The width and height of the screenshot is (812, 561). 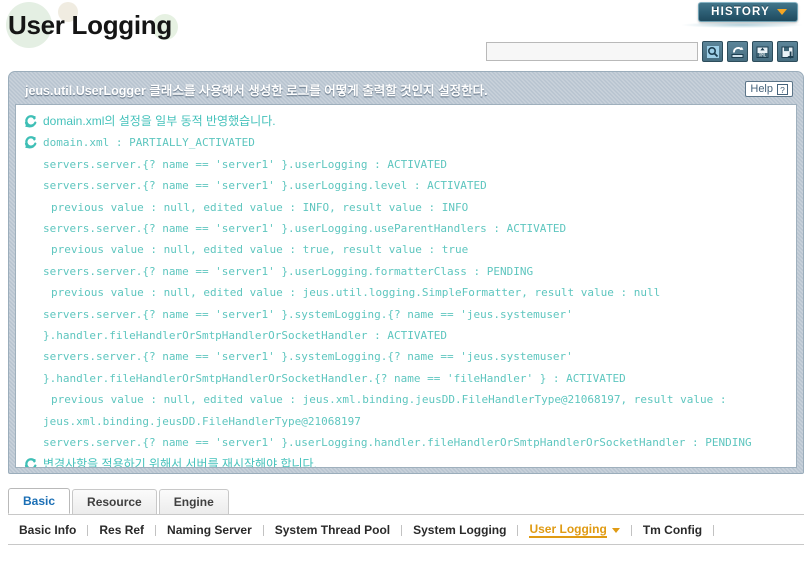 What do you see at coordinates (90, 25) in the screenshot?
I see `page-title: User Logging` at bounding box center [90, 25].